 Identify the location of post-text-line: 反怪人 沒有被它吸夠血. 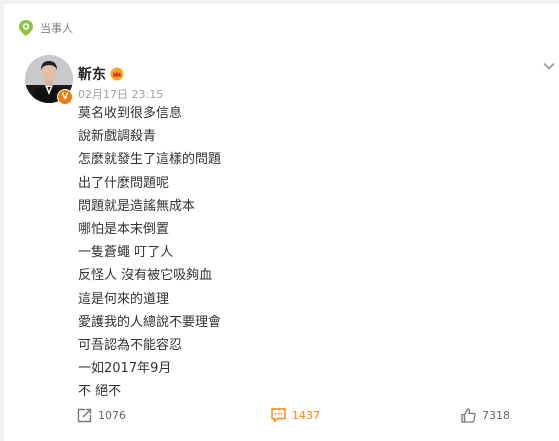
(145, 276).